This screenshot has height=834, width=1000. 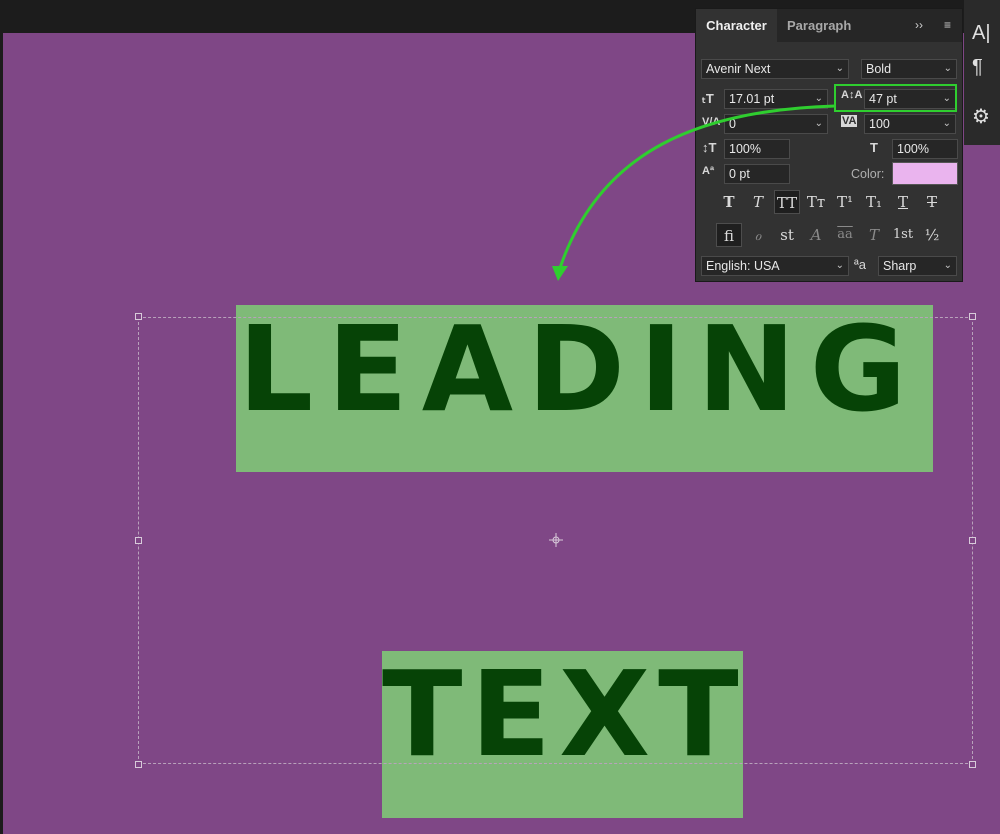 I want to click on ordinals-button: 1st, so click(x=903, y=235).